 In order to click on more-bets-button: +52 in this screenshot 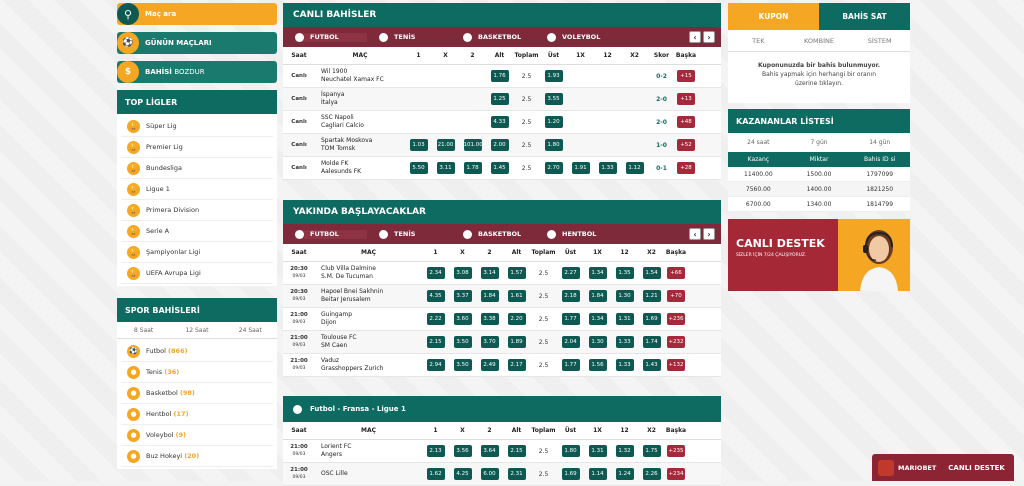, I will do `click(686, 145)`.